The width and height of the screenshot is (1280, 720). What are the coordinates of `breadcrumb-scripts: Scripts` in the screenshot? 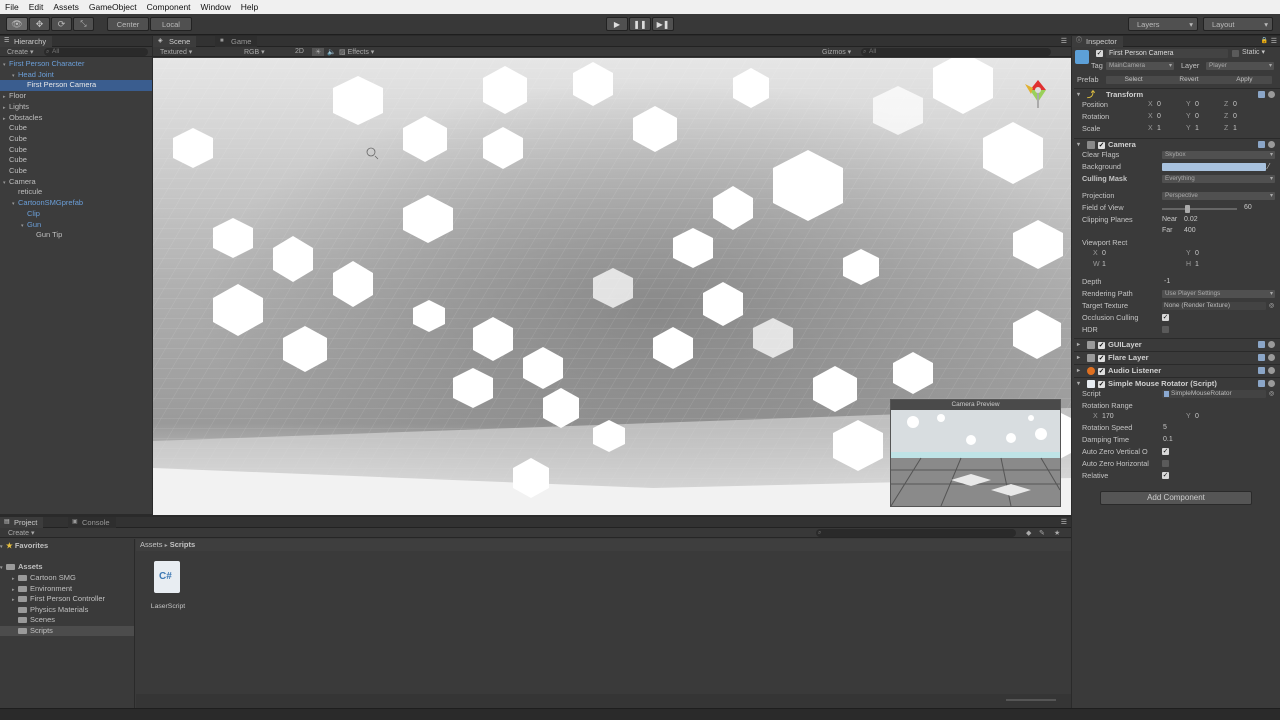 It's located at (182, 544).